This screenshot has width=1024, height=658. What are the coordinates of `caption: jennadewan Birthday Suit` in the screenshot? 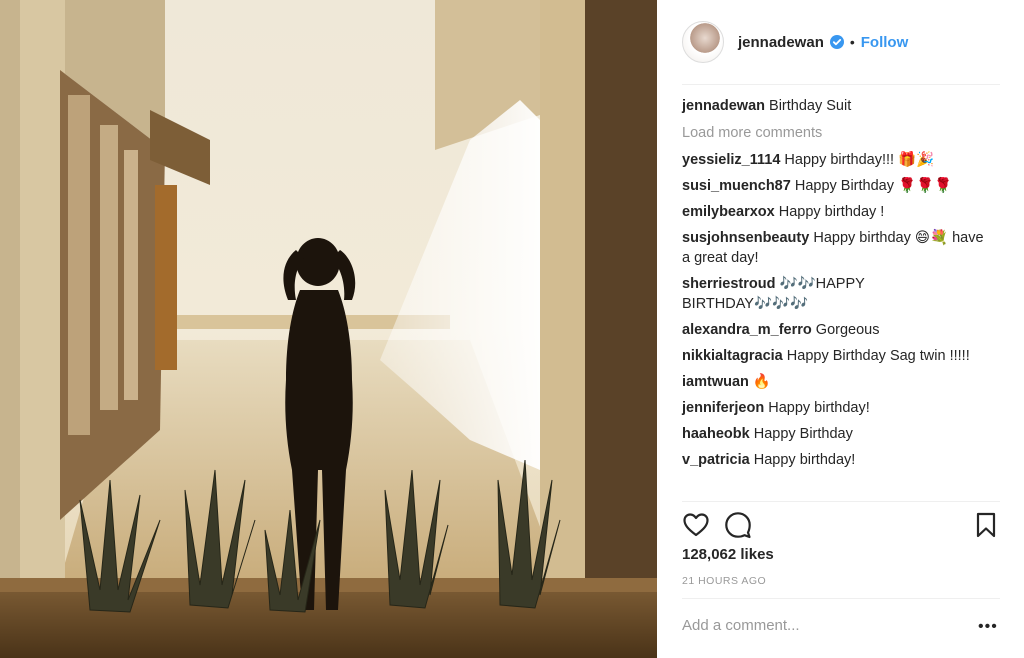 It's located at (837, 106).